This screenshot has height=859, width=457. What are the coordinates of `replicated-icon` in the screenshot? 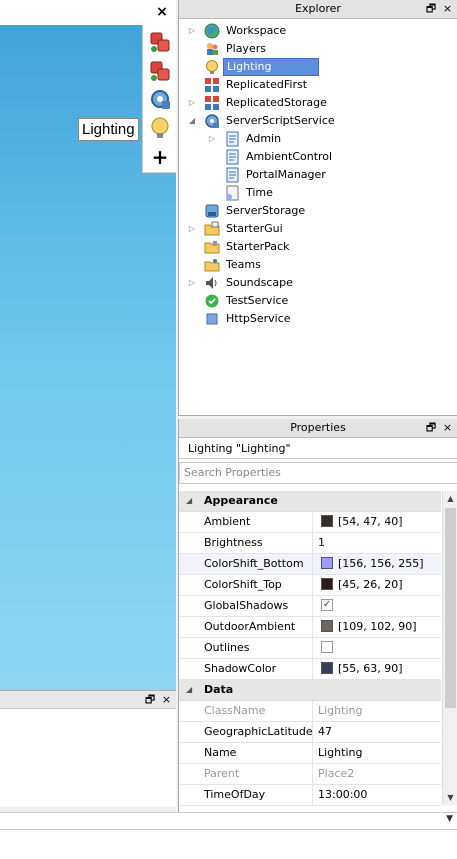 It's located at (212, 85).